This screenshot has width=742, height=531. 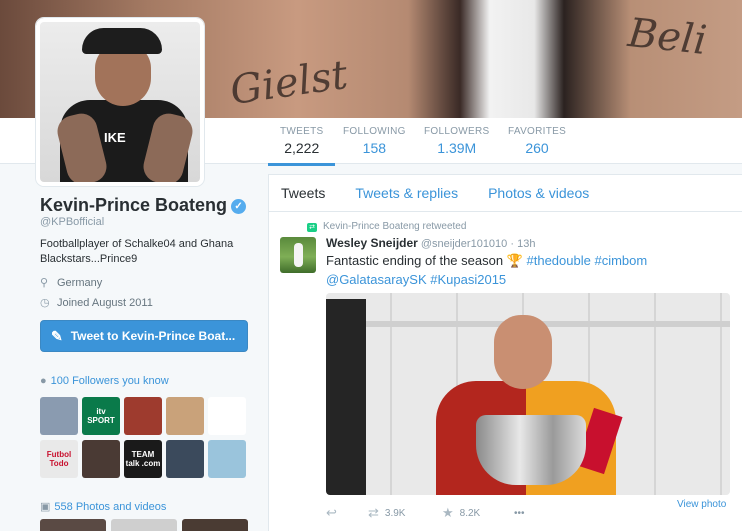 I want to click on avatar-shirt-logo: IKE, so click(x=115, y=137).